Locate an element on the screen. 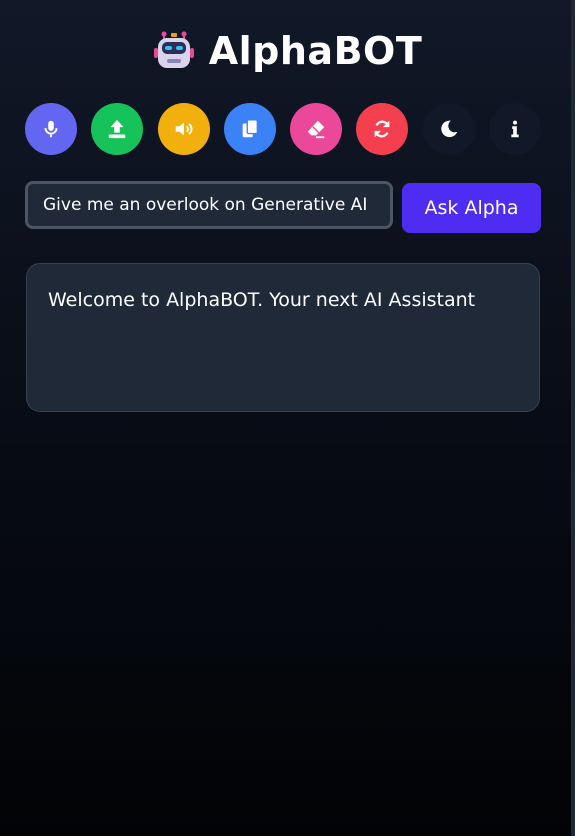 The image size is (575, 836). refresh-icon is located at coordinates (382, 129).